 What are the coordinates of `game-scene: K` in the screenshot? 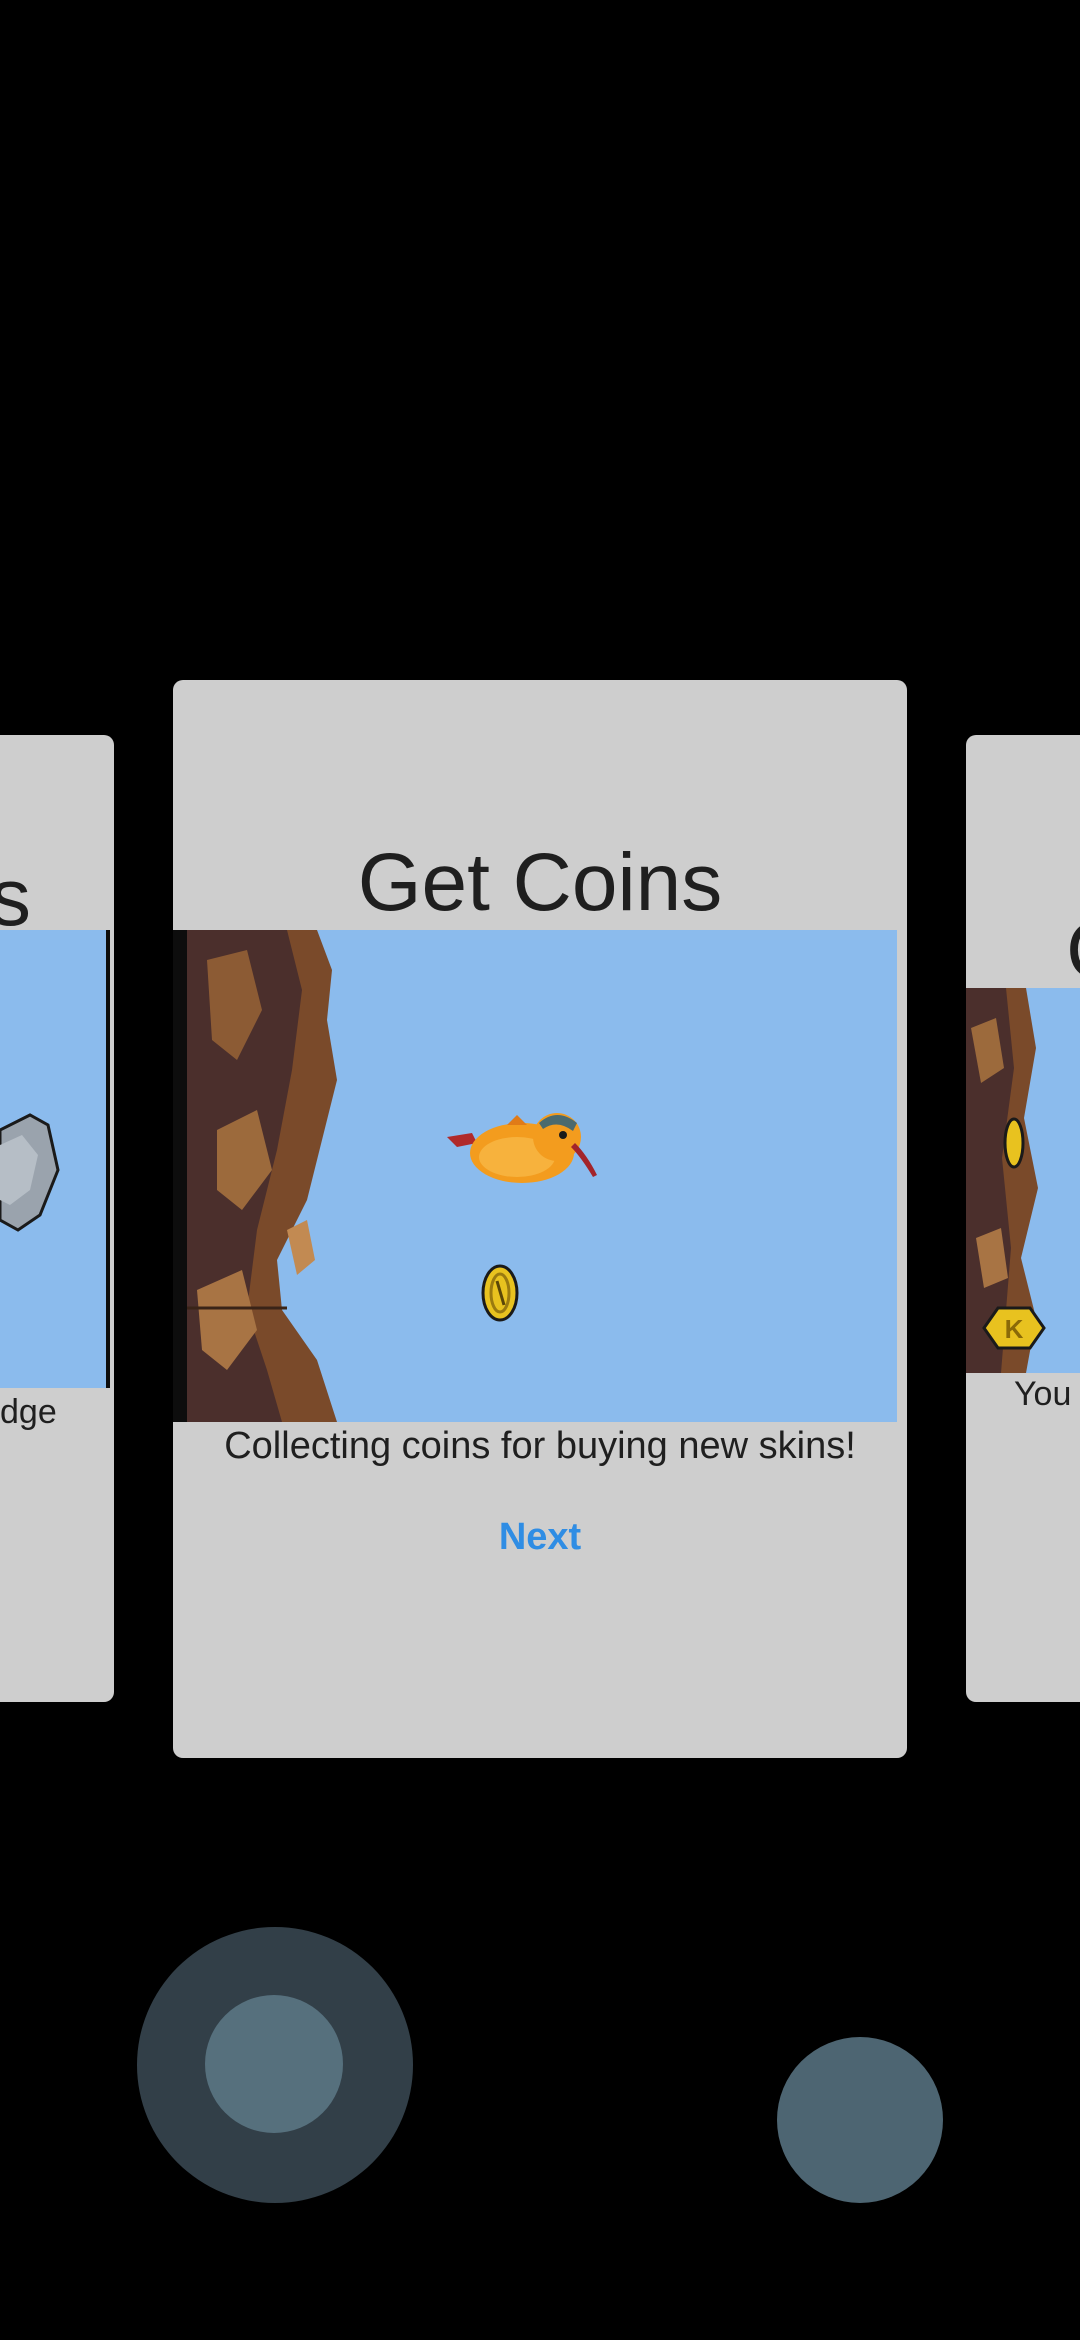 It's located at (1006, 1180).